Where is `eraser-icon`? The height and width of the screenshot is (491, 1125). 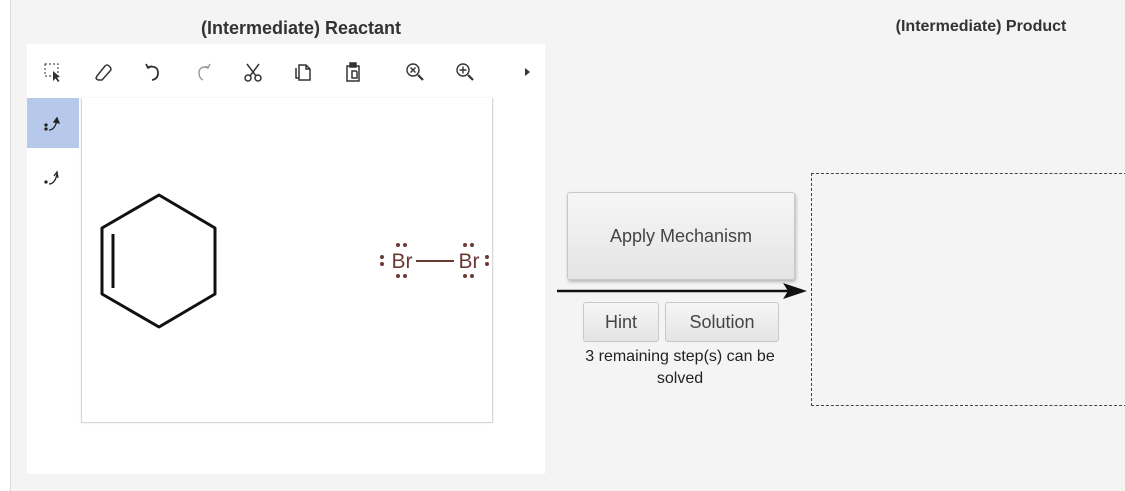 eraser-icon is located at coordinates (103, 72).